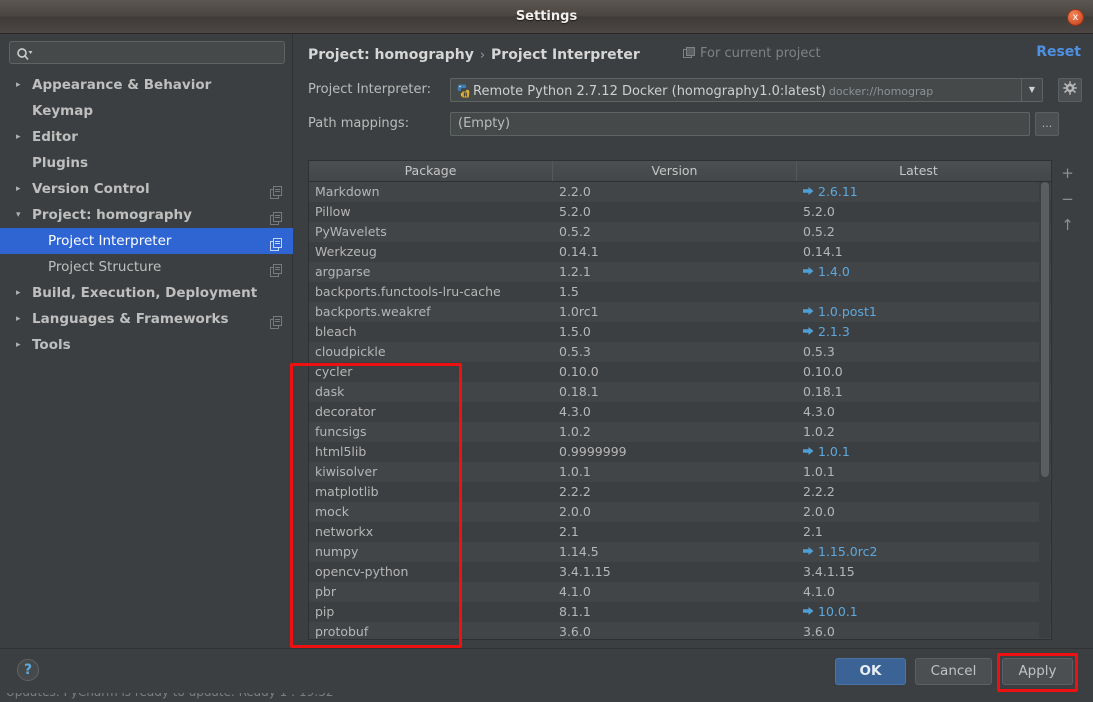  Describe the element at coordinates (146, 163) in the screenshot. I see `sidebar-item-plugins: Plugins` at that location.